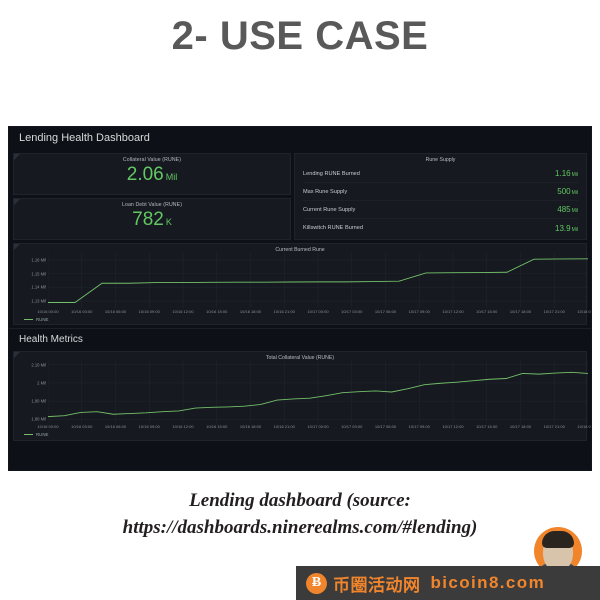 The height and width of the screenshot is (600, 600). I want to click on x-tick-label: 10/16 15:00, so click(217, 311).